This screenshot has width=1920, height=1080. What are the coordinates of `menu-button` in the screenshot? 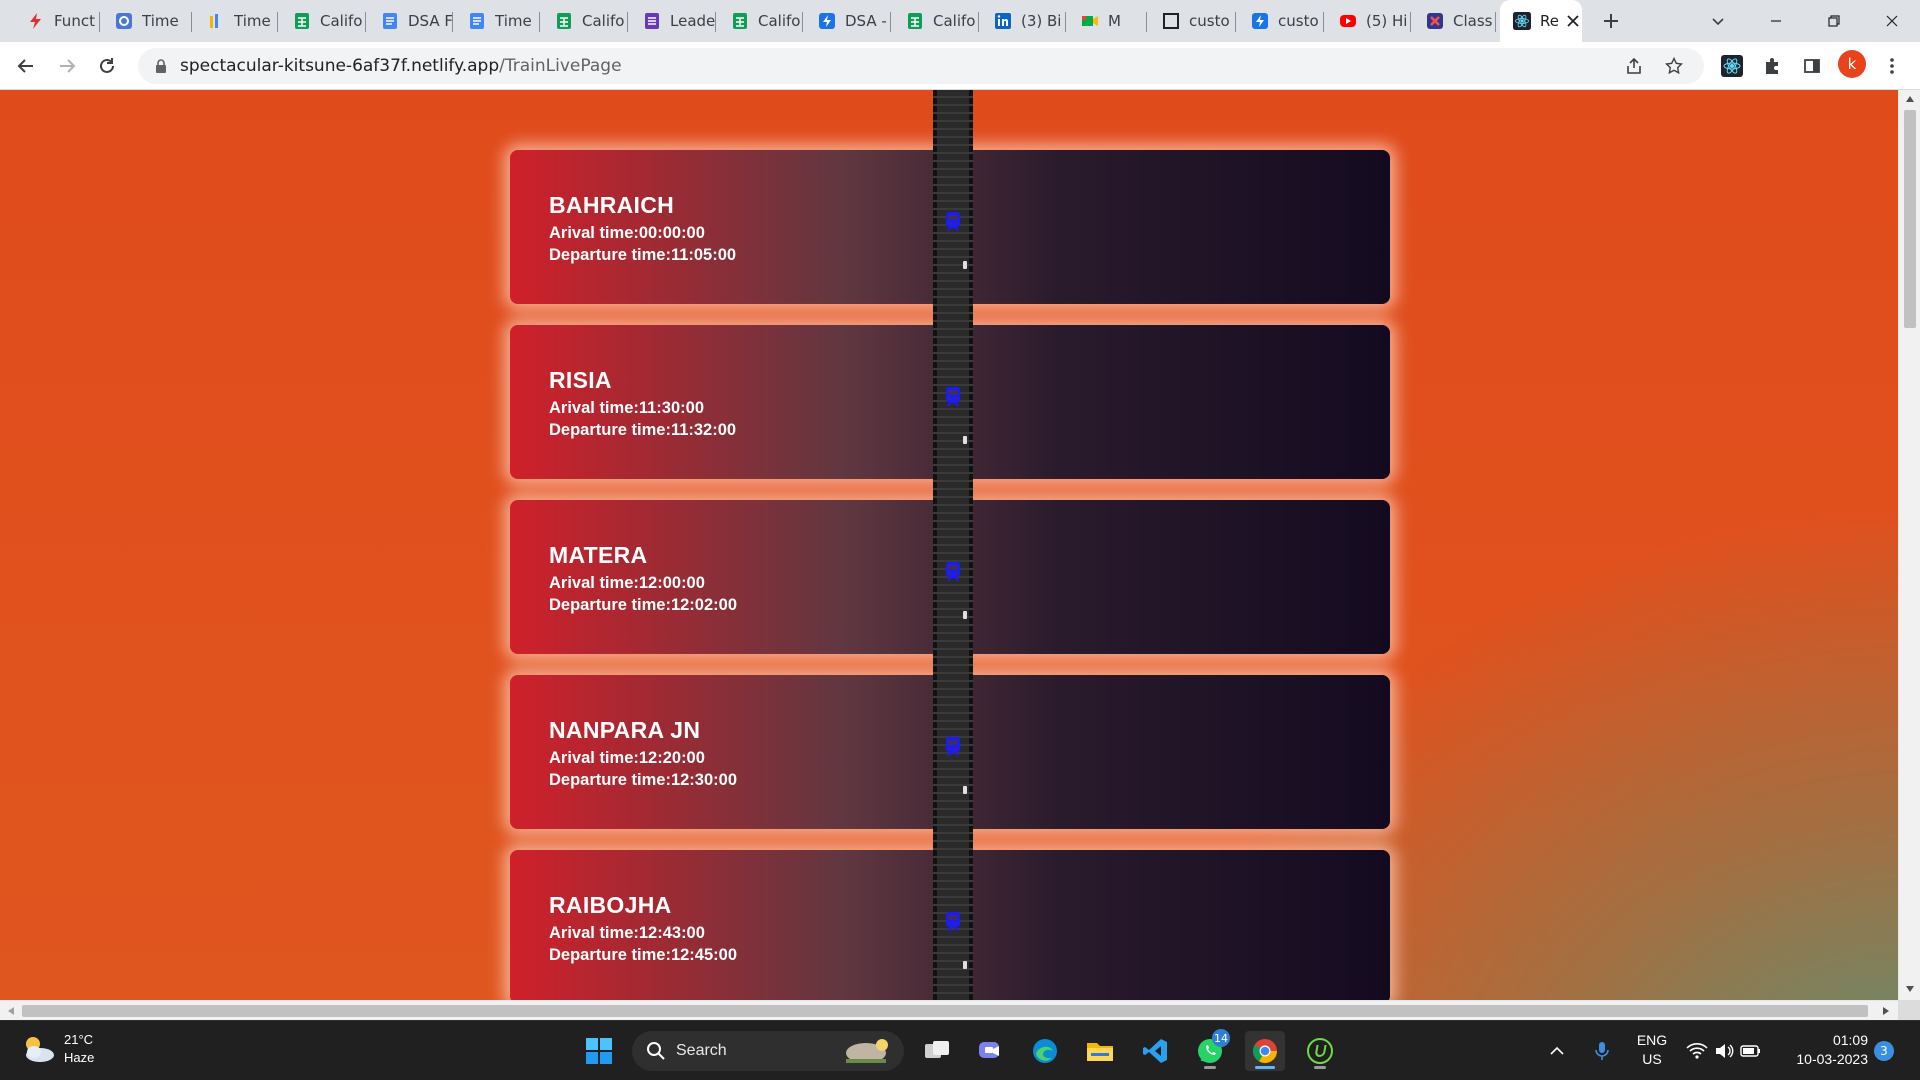 It's located at (1892, 66).